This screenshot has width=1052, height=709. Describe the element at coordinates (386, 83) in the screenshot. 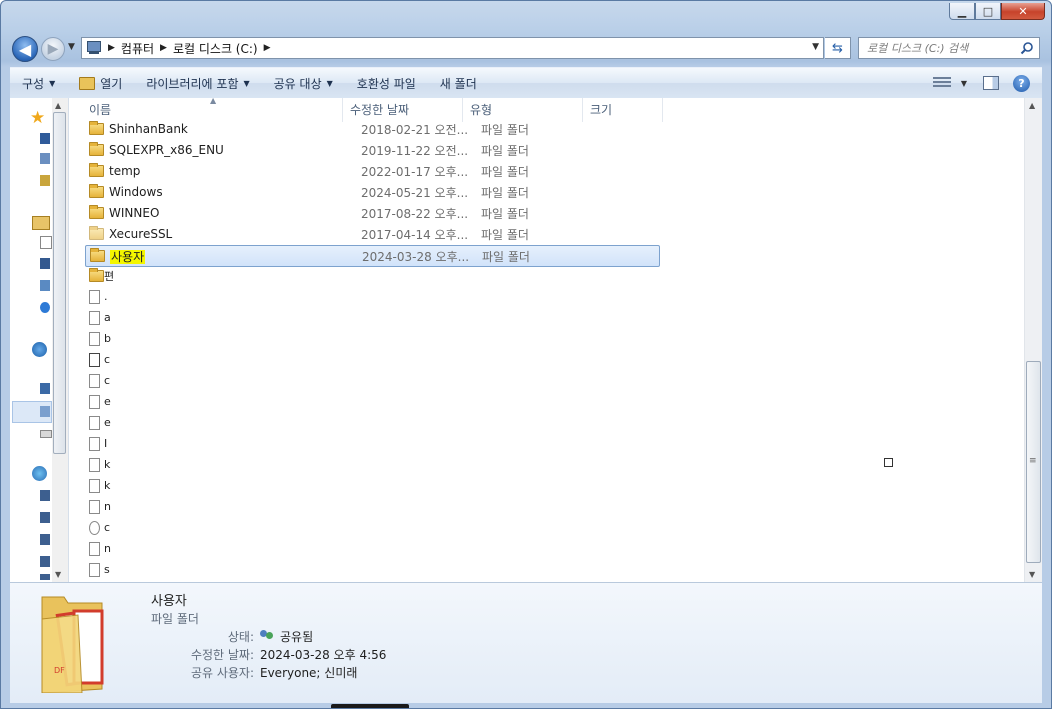

I see `compatibility-files-button: 호환성 파일` at that location.